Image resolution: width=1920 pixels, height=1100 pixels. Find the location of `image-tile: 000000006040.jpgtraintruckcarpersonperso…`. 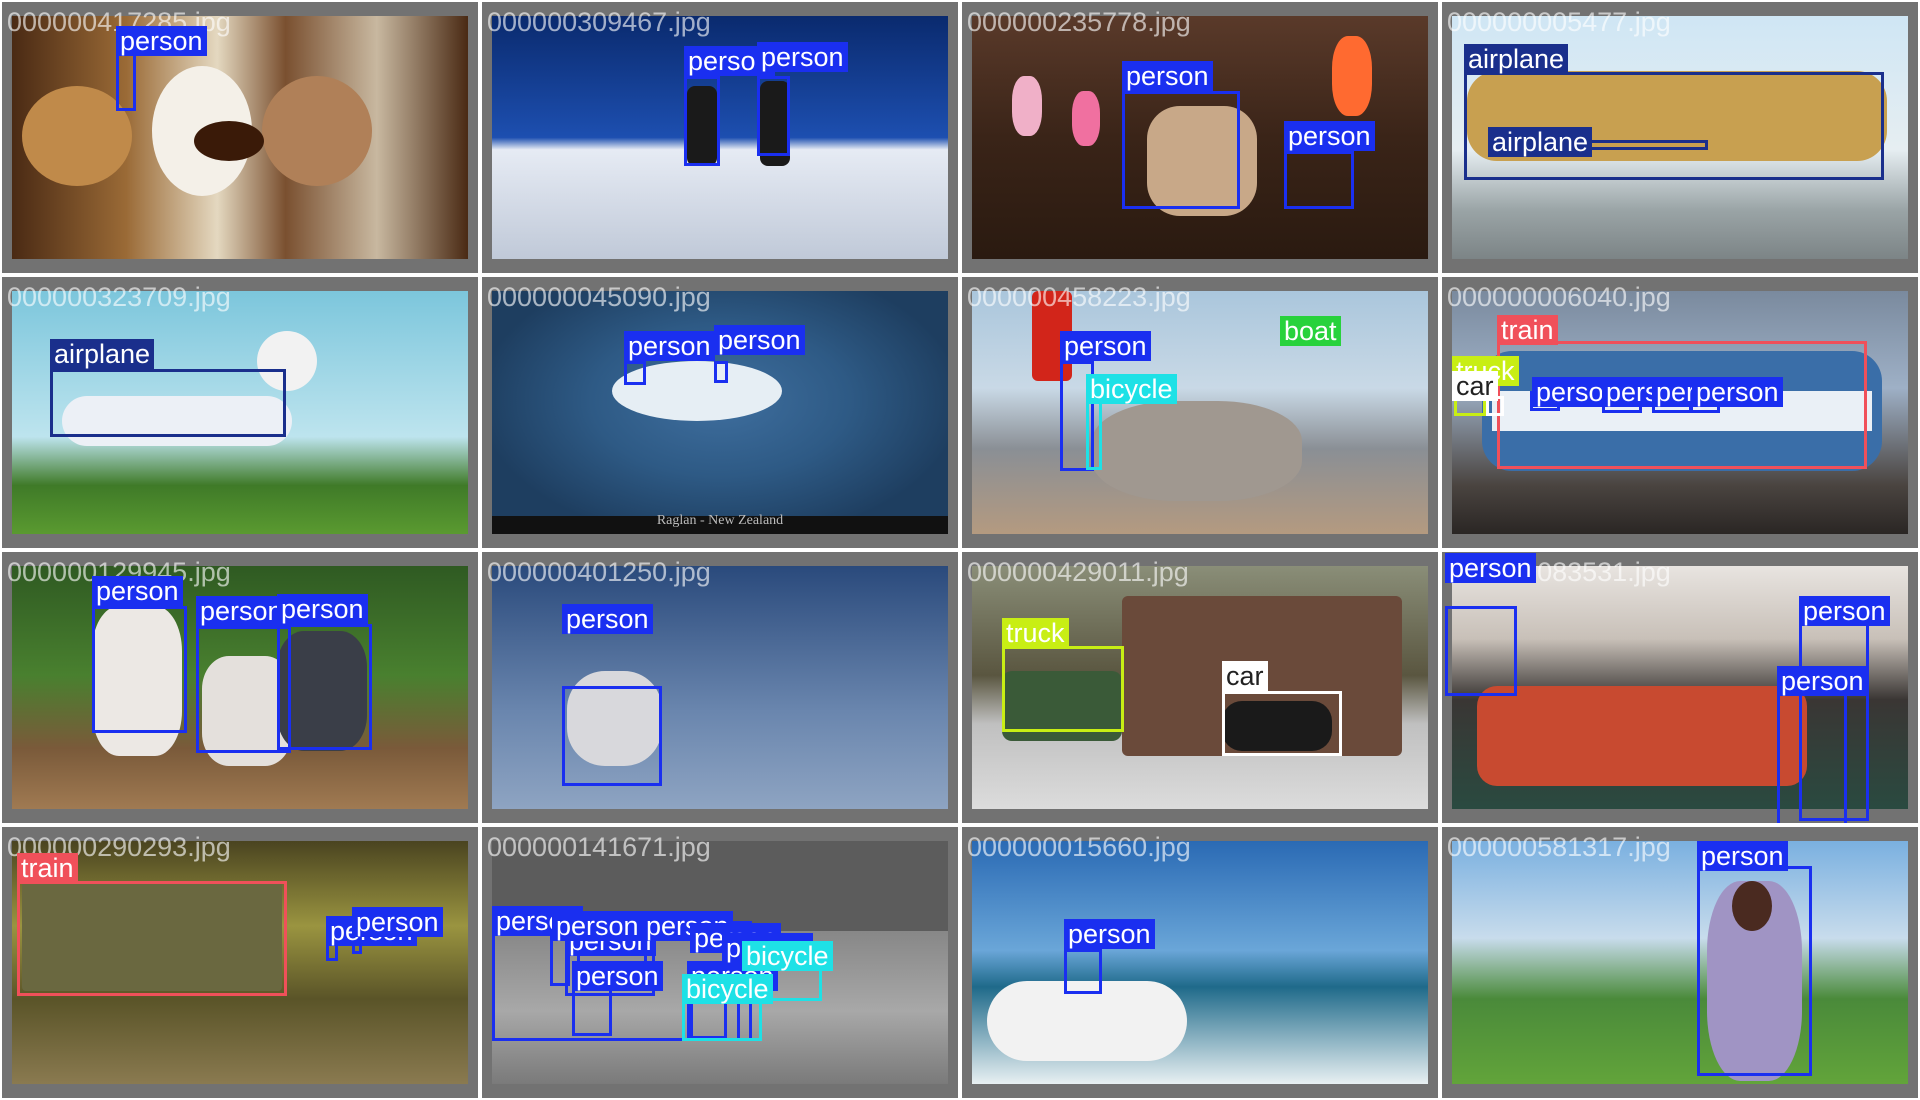

image-tile: 000000006040.jpgtraintruckcarpersonperso… is located at coordinates (1680, 412).